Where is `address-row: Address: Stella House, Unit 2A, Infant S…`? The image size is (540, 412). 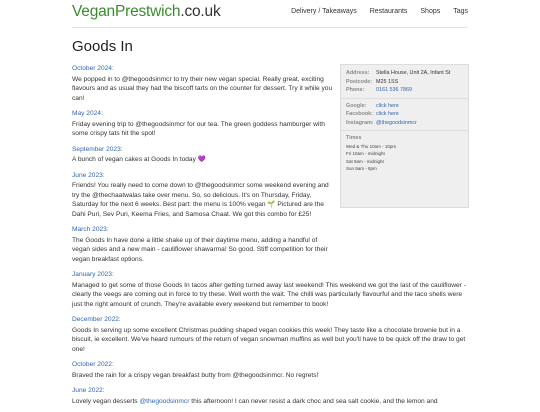
address-row: Address: Stella House, Unit 2A, Infant S… is located at coordinates (404, 73).